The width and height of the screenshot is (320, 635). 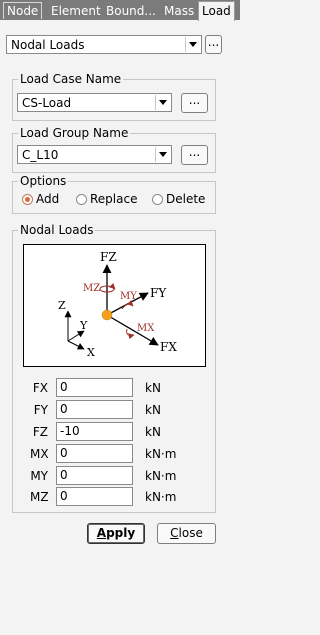 I want to click on mz-unit: kN·m, so click(x=161, y=497).